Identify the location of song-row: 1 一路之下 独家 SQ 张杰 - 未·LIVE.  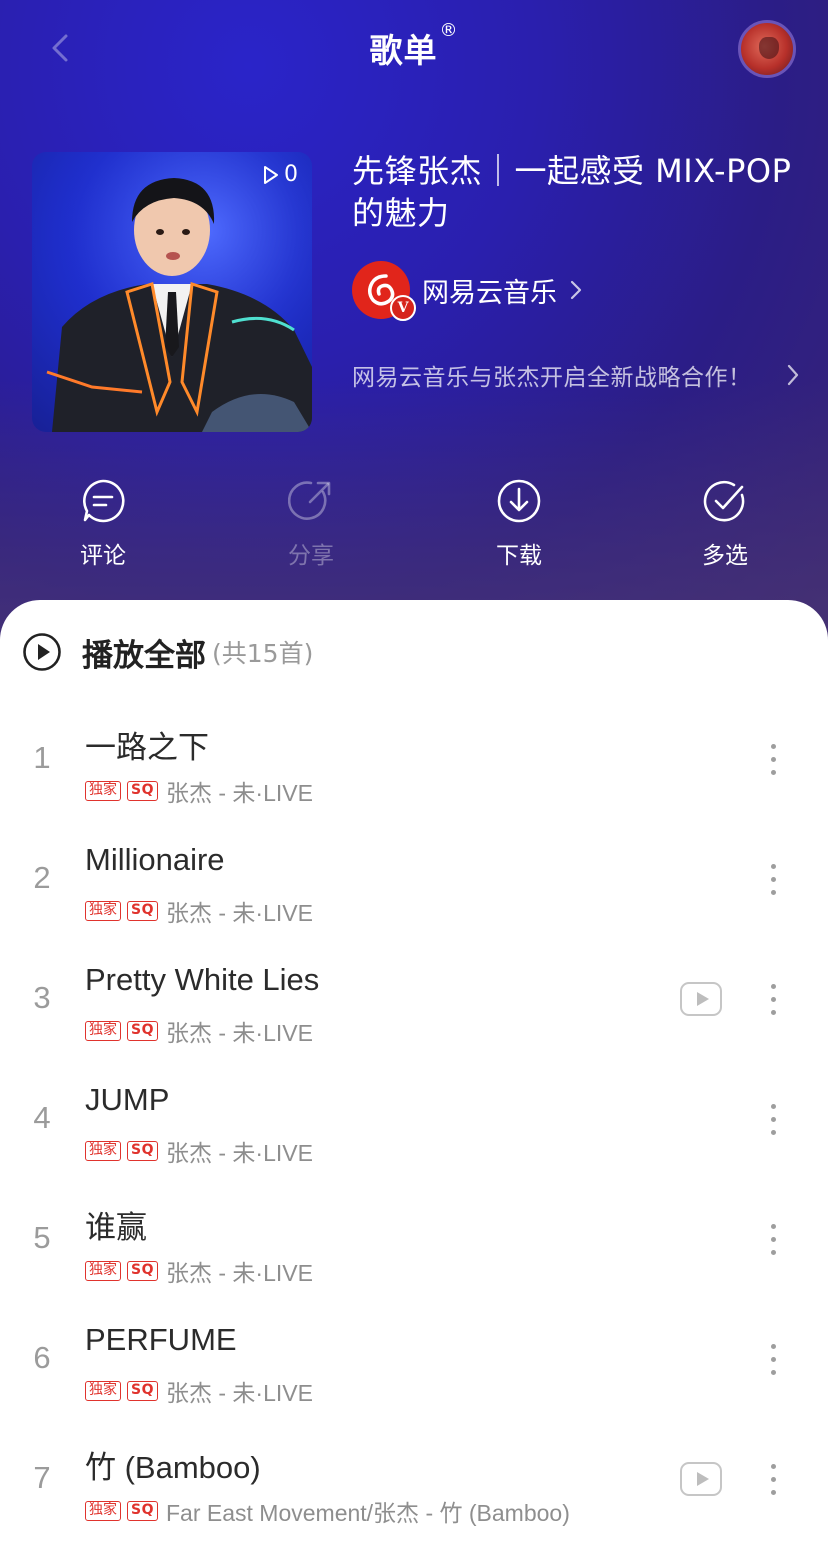
(414, 760).